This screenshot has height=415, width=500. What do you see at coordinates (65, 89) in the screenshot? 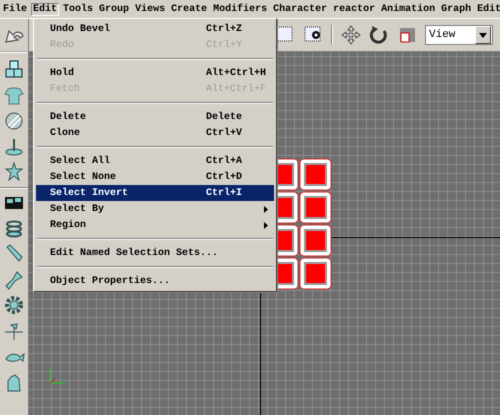
I see `menu-item-label: Fetch` at bounding box center [65, 89].